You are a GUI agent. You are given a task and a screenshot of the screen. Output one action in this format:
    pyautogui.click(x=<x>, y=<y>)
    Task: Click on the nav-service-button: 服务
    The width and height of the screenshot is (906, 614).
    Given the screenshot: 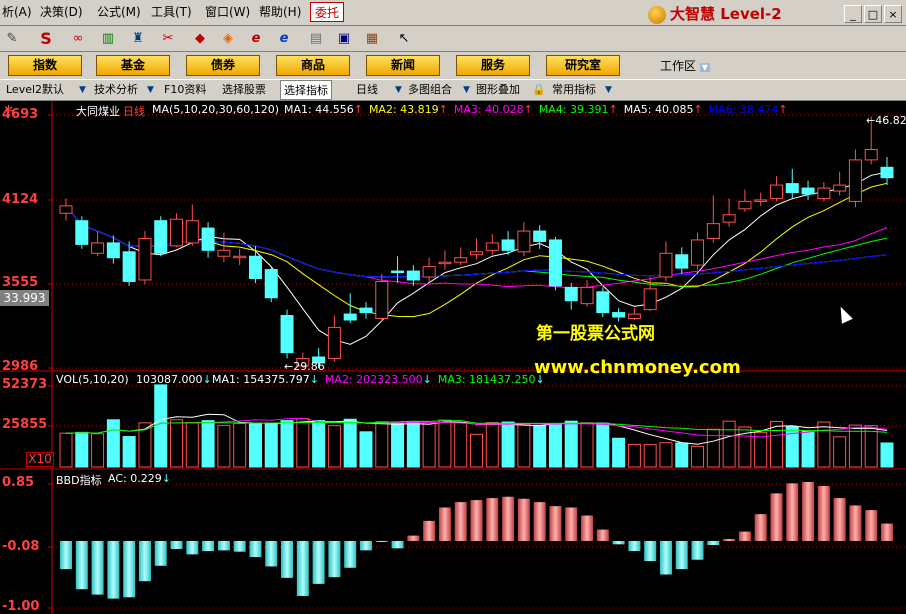 What is the action you would take?
    pyautogui.click(x=493, y=65)
    